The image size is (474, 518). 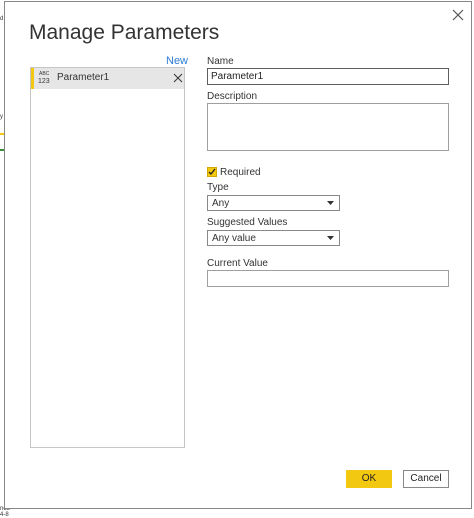 I want to click on name-input, so click(x=328, y=76).